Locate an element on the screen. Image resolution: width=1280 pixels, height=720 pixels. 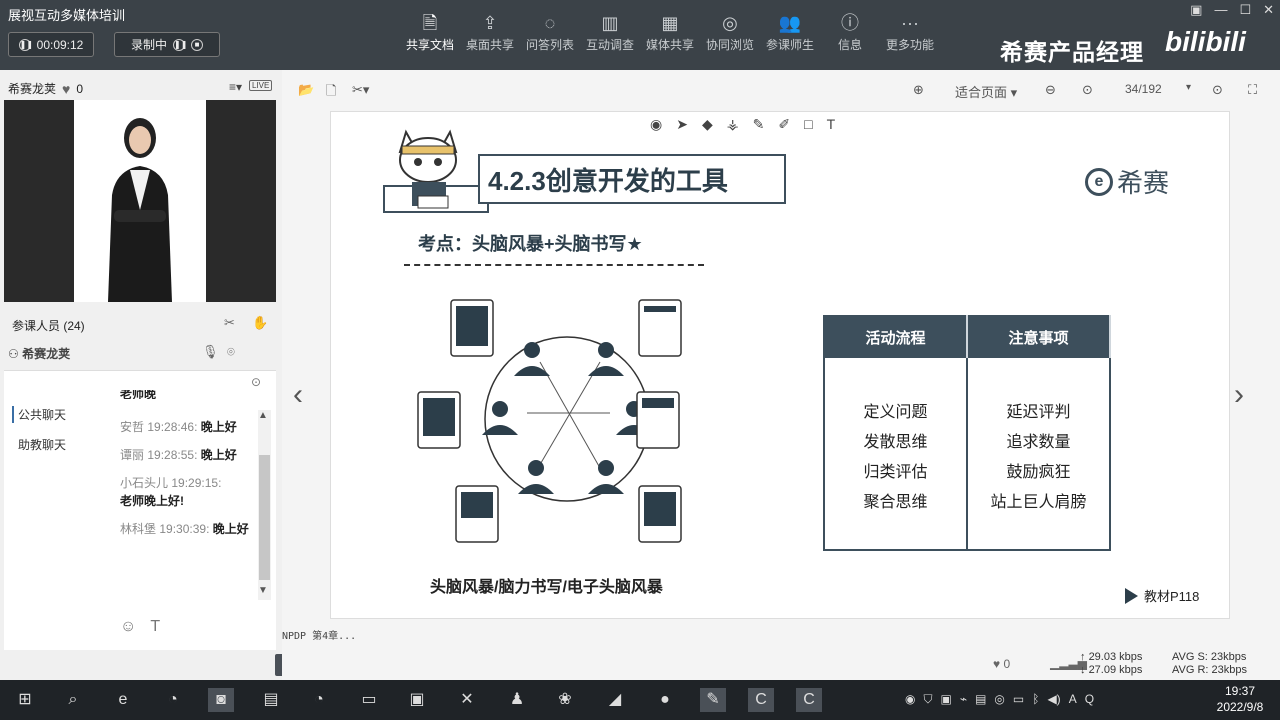
rectangle-icon: □ is located at coordinates (808, 124).